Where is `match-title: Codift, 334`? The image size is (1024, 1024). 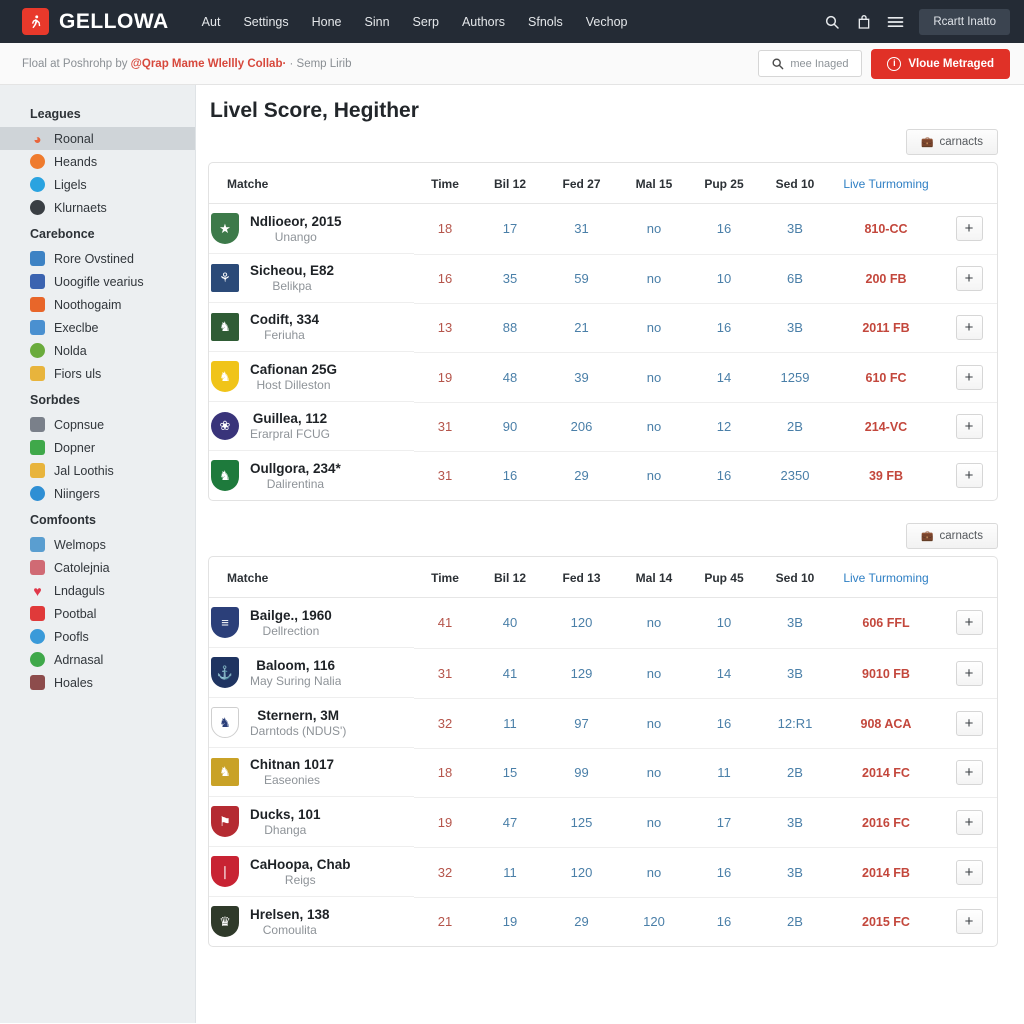 match-title: Codift, 334 is located at coordinates (285, 319).